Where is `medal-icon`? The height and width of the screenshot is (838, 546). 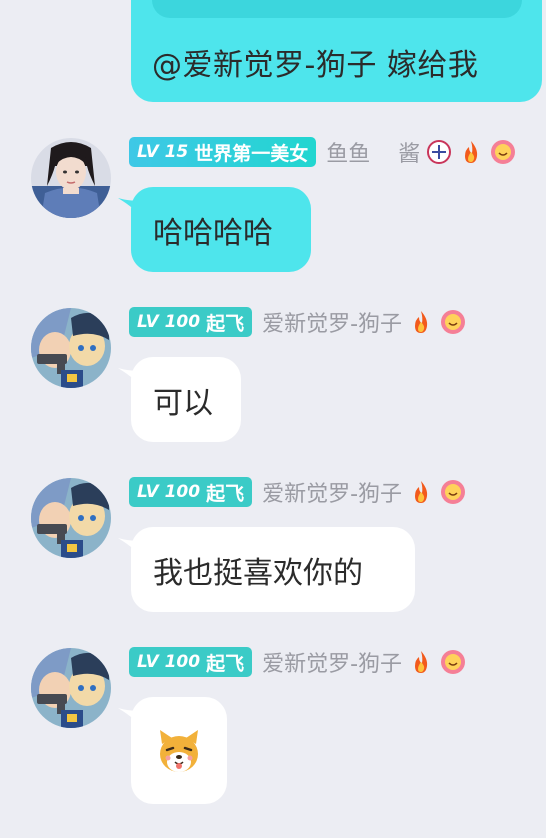
medal-icon is located at coordinates (439, 152).